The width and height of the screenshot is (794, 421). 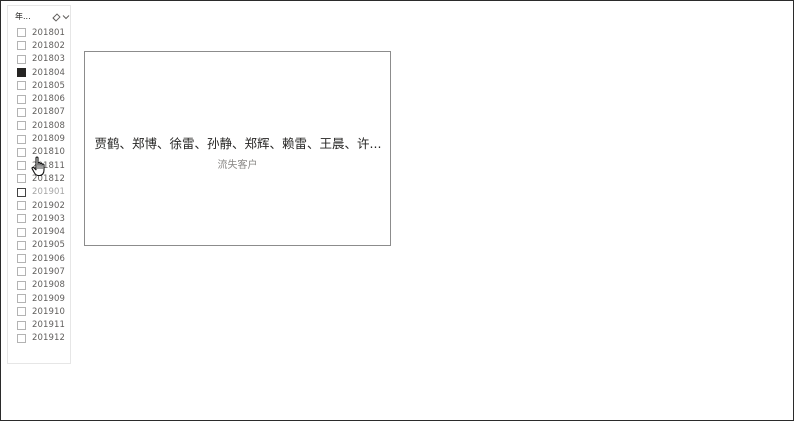 I want to click on slicer-item: 201910, so click(x=41, y=311).